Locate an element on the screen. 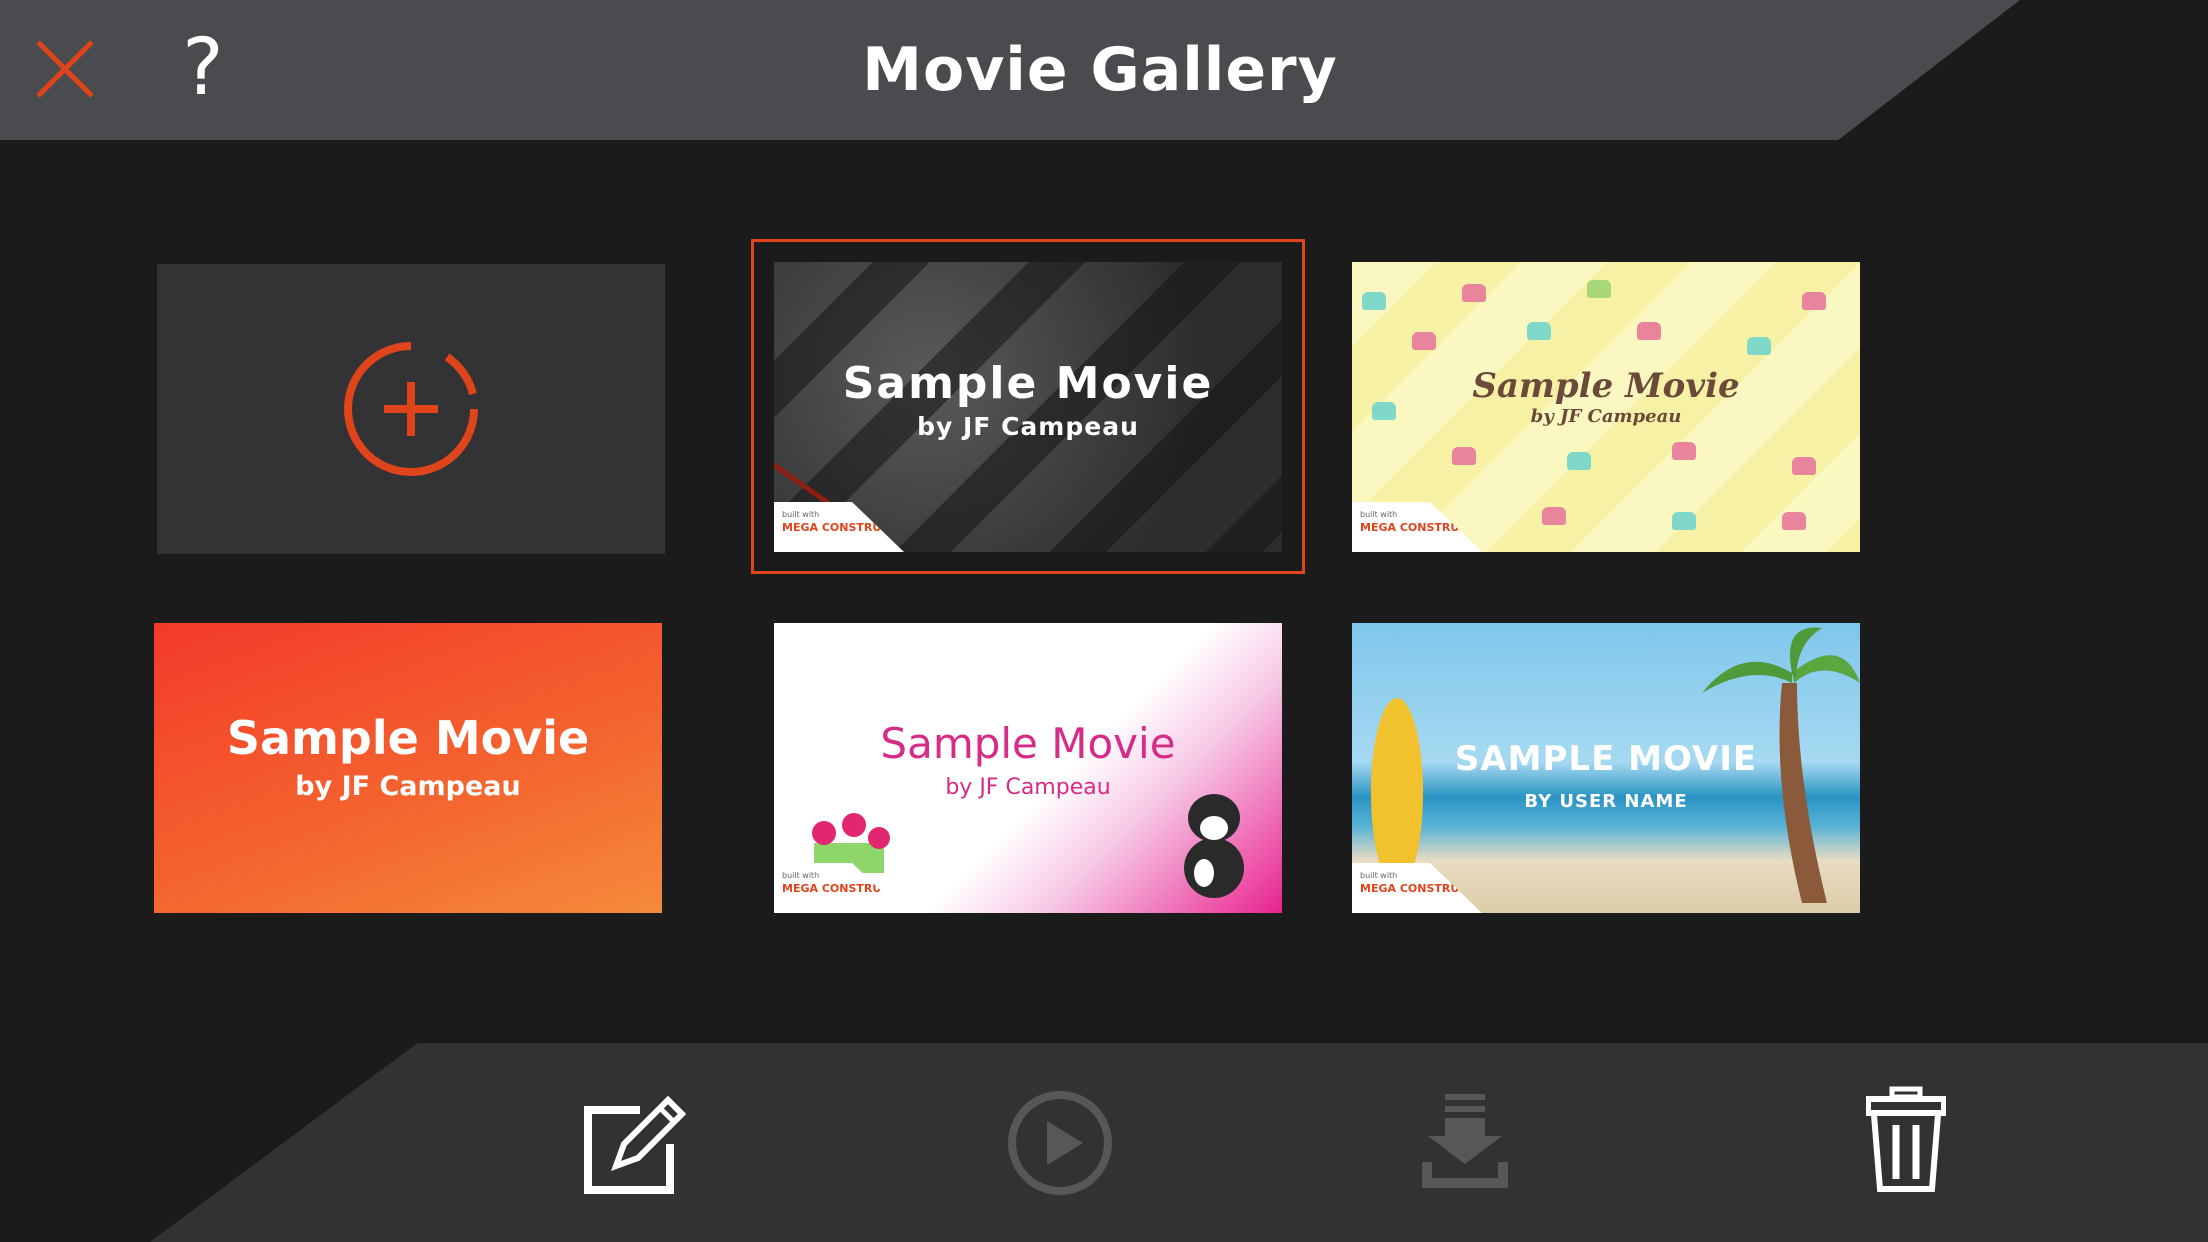  close-icon is located at coordinates (65, 69).